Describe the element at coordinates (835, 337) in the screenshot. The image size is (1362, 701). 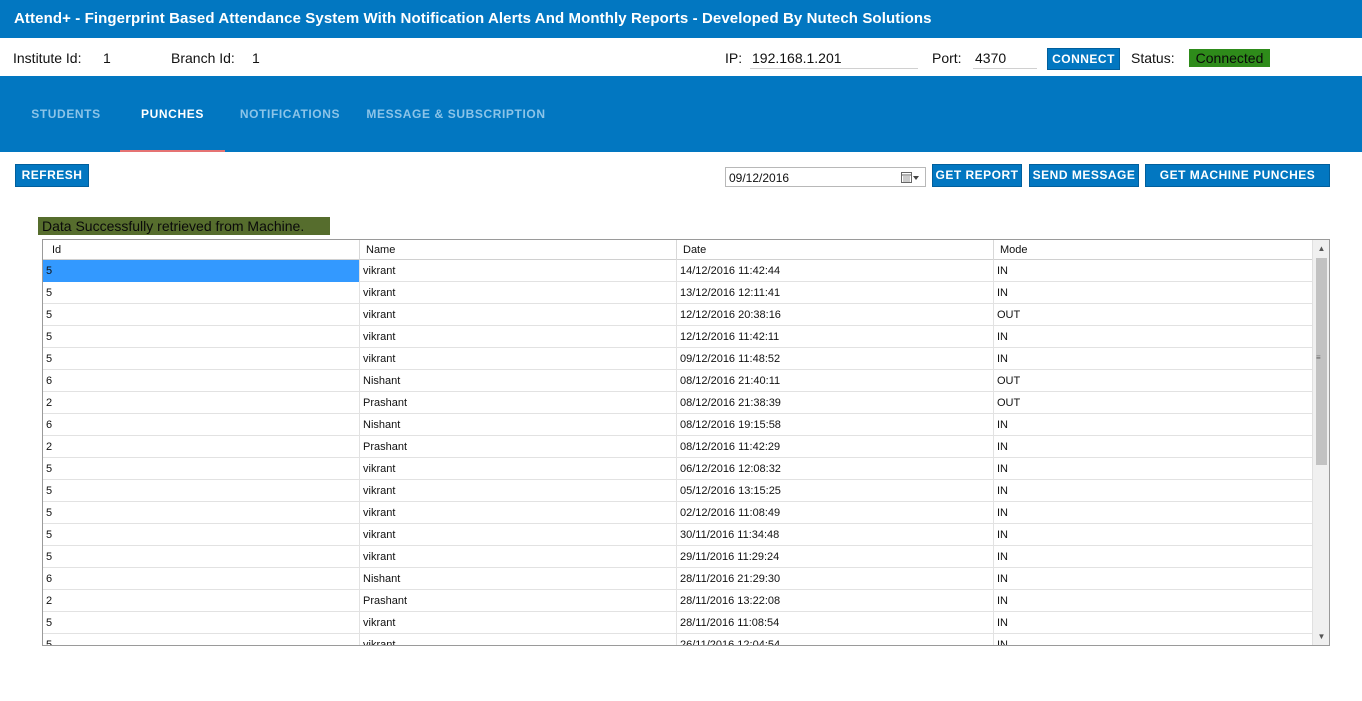
I see `cell-date: 12/12/2016 11:42:11` at that location.